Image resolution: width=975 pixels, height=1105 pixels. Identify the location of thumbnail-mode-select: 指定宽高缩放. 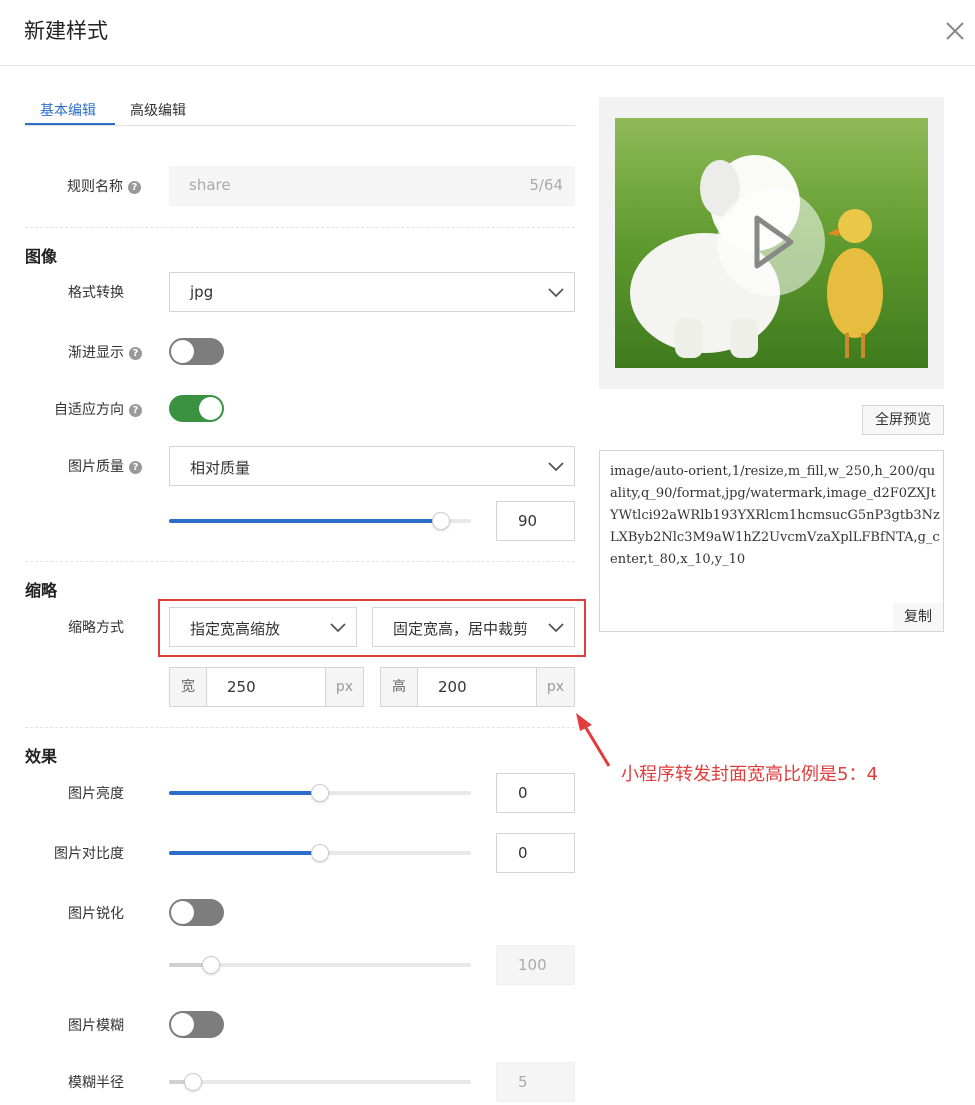
(263, 627).